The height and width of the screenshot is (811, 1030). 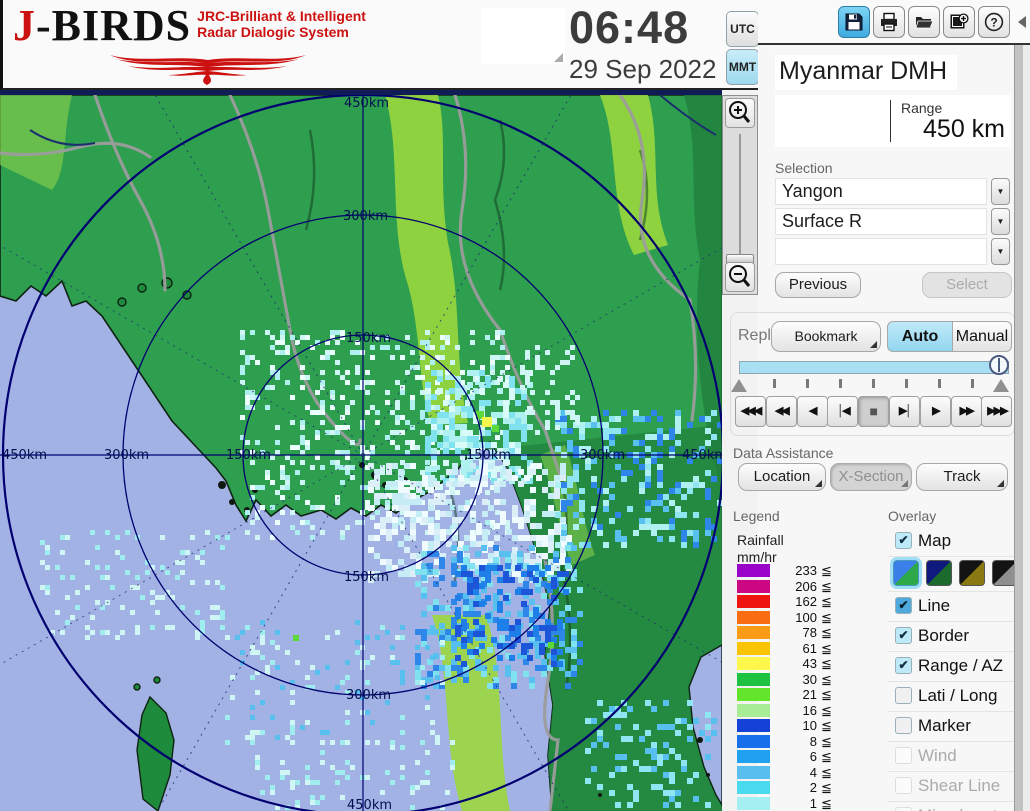 What do you see at coordinates (881, 221) in the screenshot?
I see `product-dropdown-value: Surface R` at bounding box center [881, 221].